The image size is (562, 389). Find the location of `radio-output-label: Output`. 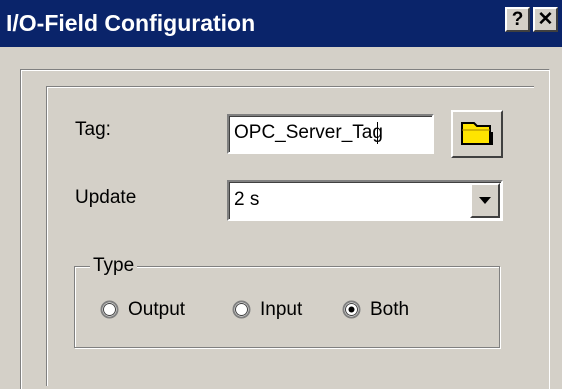

radio-output-label: Output is located at coordinates (157, 309).